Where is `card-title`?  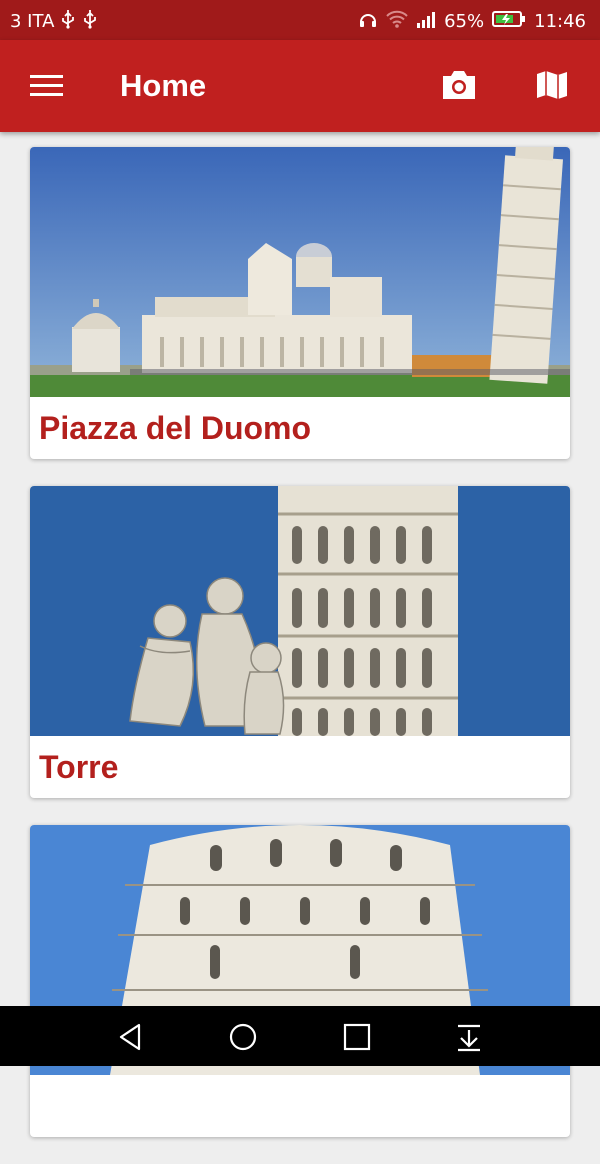 card-title is located at coordinates (300, 1106).